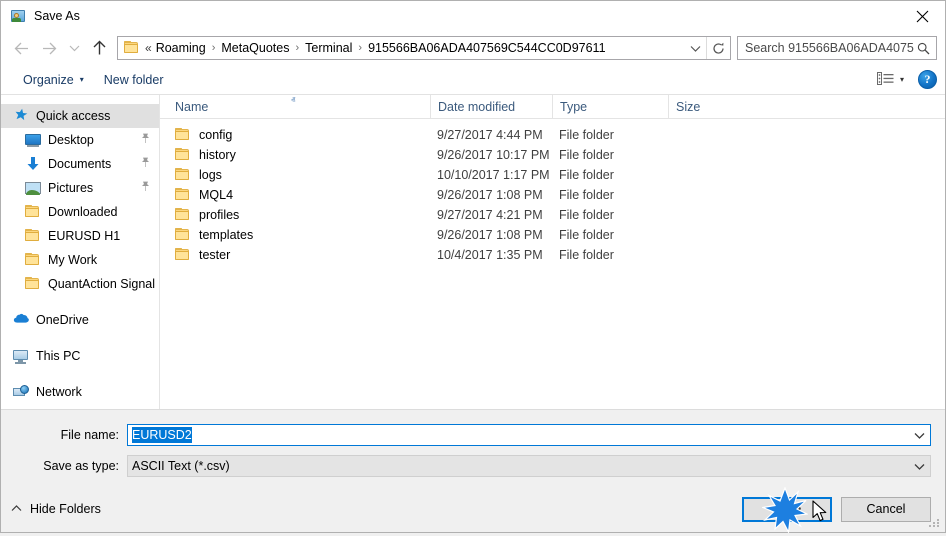 The height and width of the screenshot is (536, 946). What do you see at coordinates (255, 48) in the screenshot?
I see `breadcrumb-item-metaquotes: MetaQuotes` at bounding box center [255, 48].